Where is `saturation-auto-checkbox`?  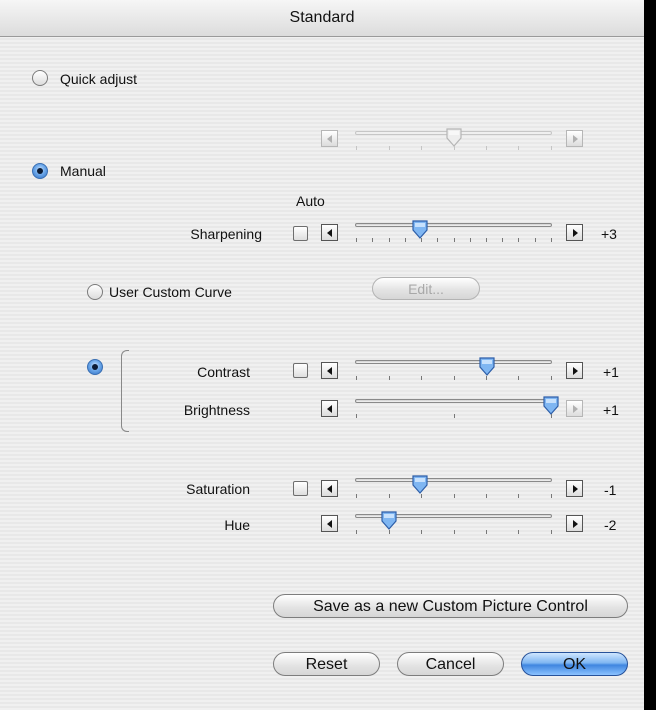
saturation-auto-checkbox is located at coordinates (300, 488).